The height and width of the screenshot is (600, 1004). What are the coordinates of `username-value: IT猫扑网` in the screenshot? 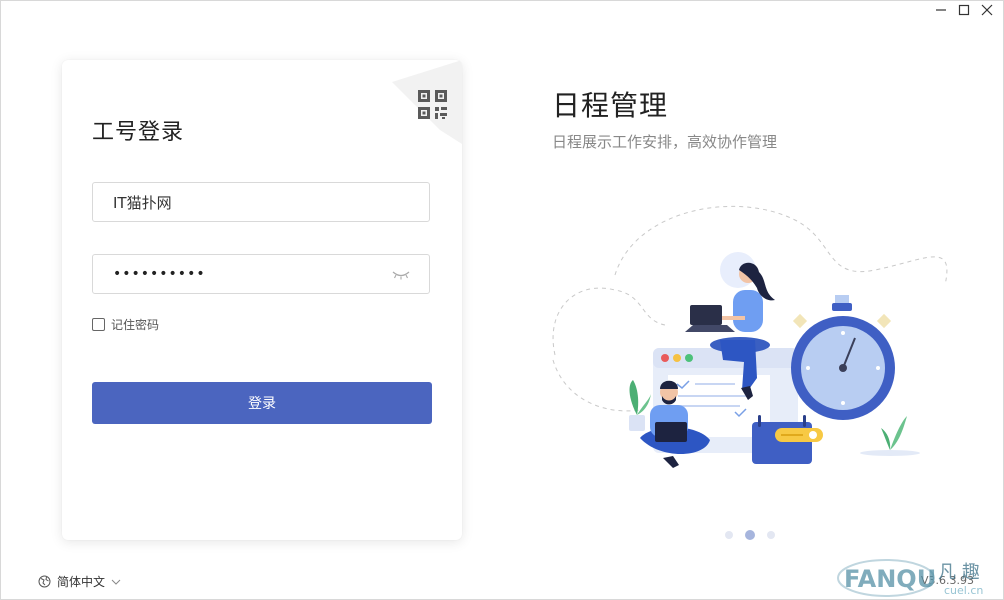 It's located at (142, 202).